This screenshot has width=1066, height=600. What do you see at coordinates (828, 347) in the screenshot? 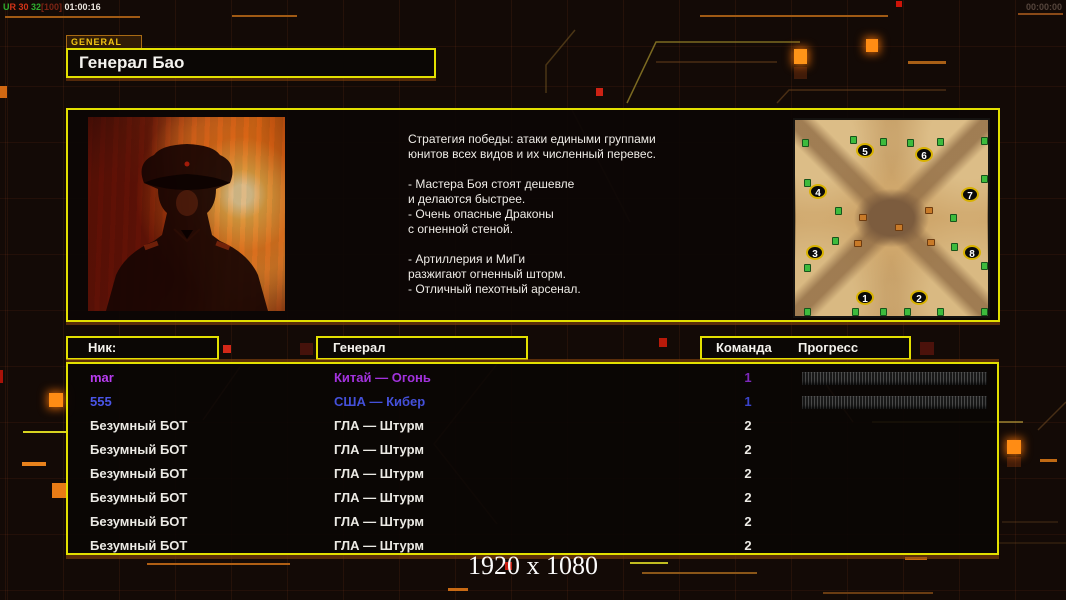
I see `column-header-progress: Прогресс` at bounding box center [828, 347].